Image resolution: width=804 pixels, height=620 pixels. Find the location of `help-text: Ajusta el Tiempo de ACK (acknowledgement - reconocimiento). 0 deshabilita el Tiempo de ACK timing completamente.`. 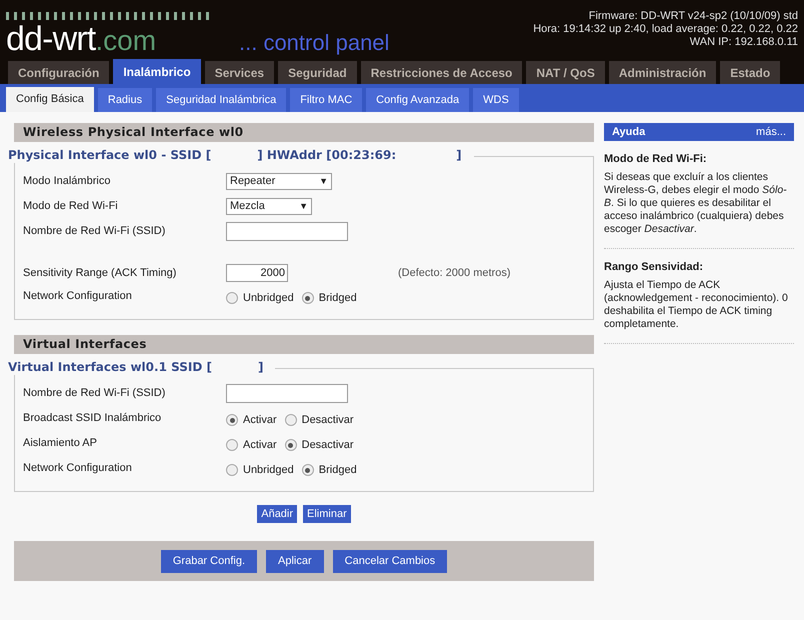

help-text: Ajusta el Tiempo de ACK (acknowledgement - reconocimiento). 0 deshabilita el Tiempo de ACK timing completamente. is located at coordinates (696, 305).